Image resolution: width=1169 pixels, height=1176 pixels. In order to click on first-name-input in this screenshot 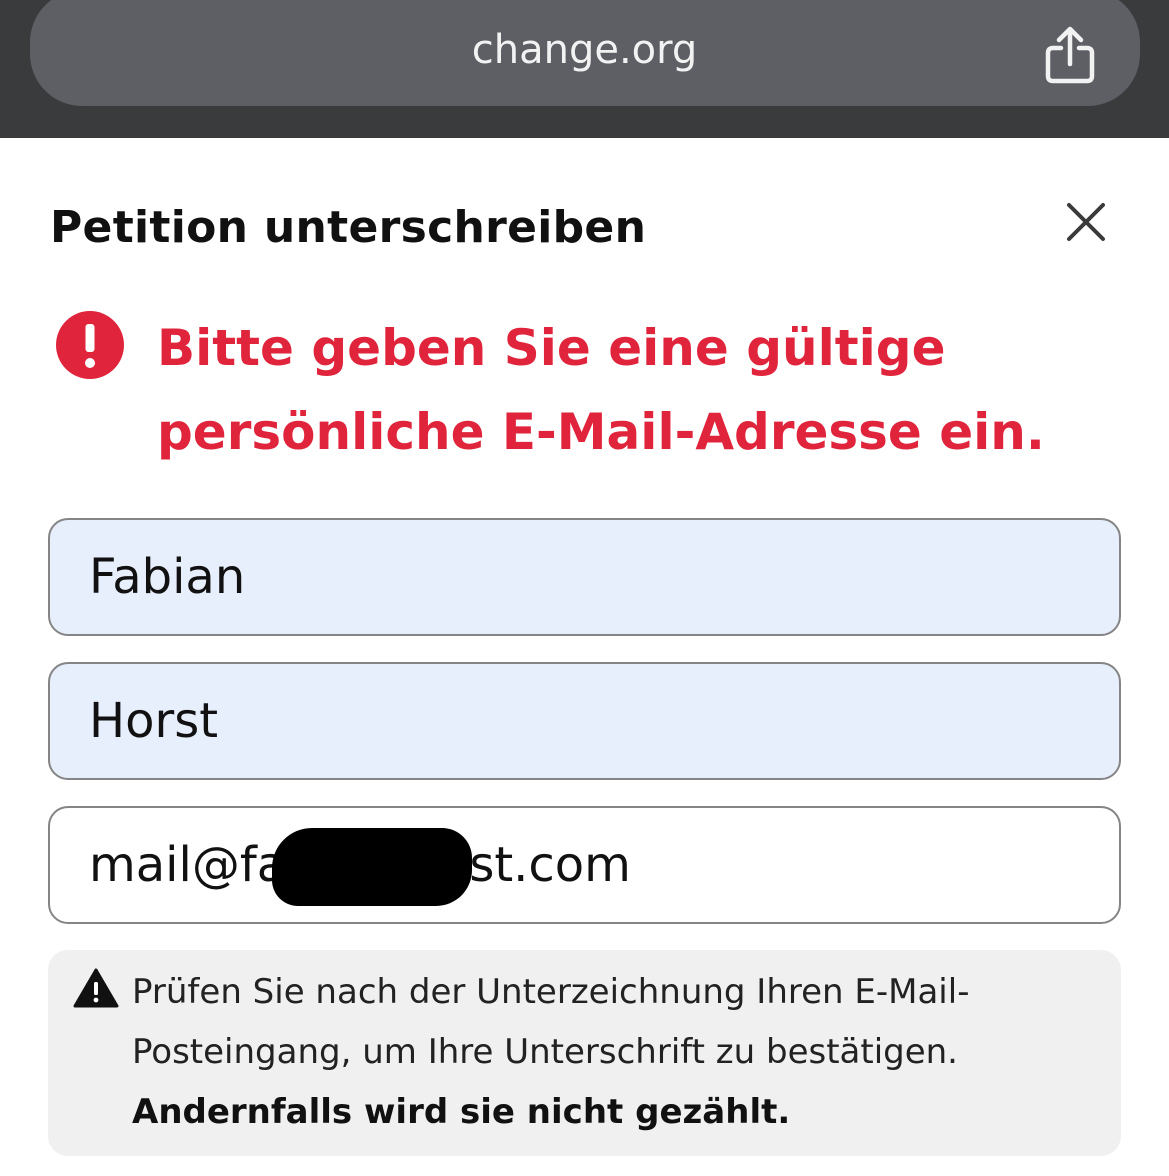, I will do `click(584, 577)`.